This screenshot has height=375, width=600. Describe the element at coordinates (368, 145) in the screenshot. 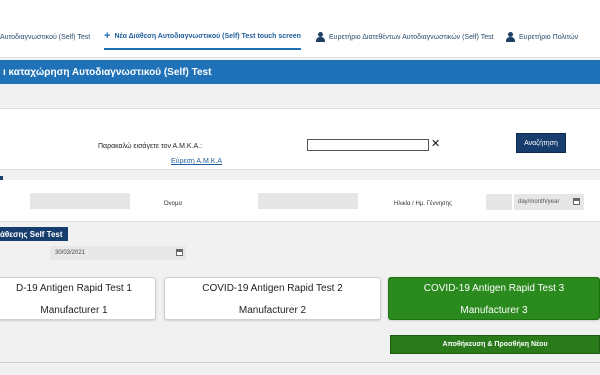

I see `amka-input` at that location.